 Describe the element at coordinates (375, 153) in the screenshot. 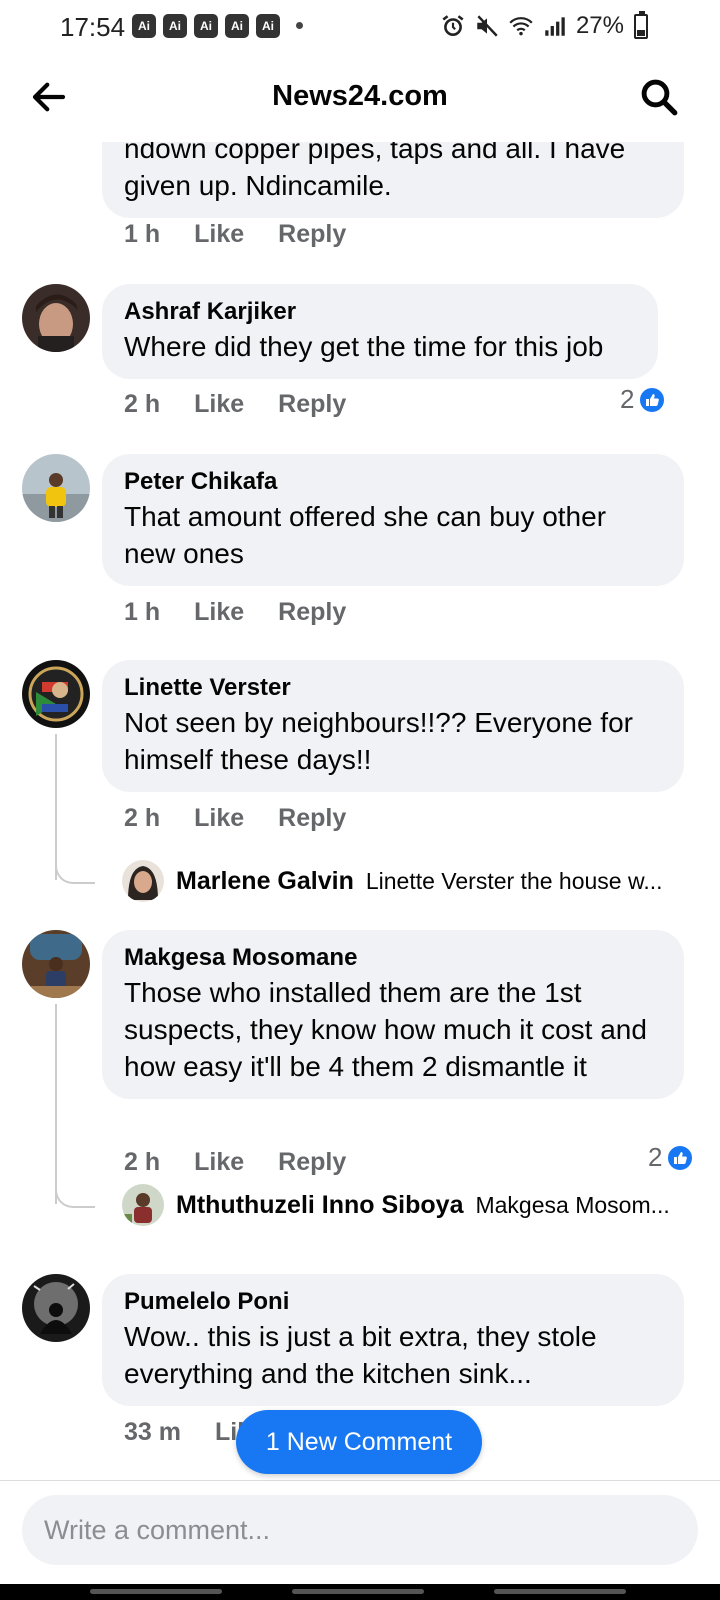

I see `comment-text-line: ndown copper pipes, taps and all. I have` at that location.